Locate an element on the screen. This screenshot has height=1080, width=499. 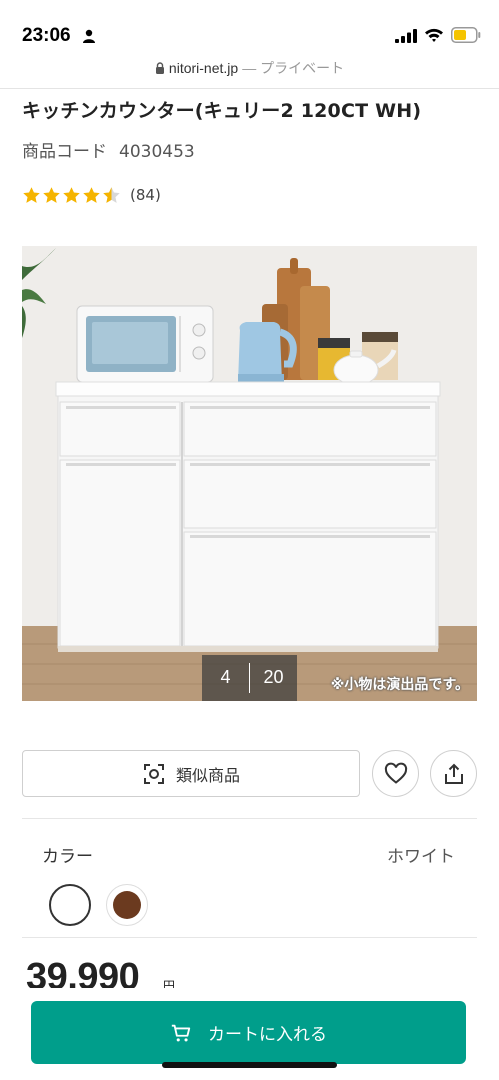
color-swatch-brown-fill is located at coordinates (127, 905).